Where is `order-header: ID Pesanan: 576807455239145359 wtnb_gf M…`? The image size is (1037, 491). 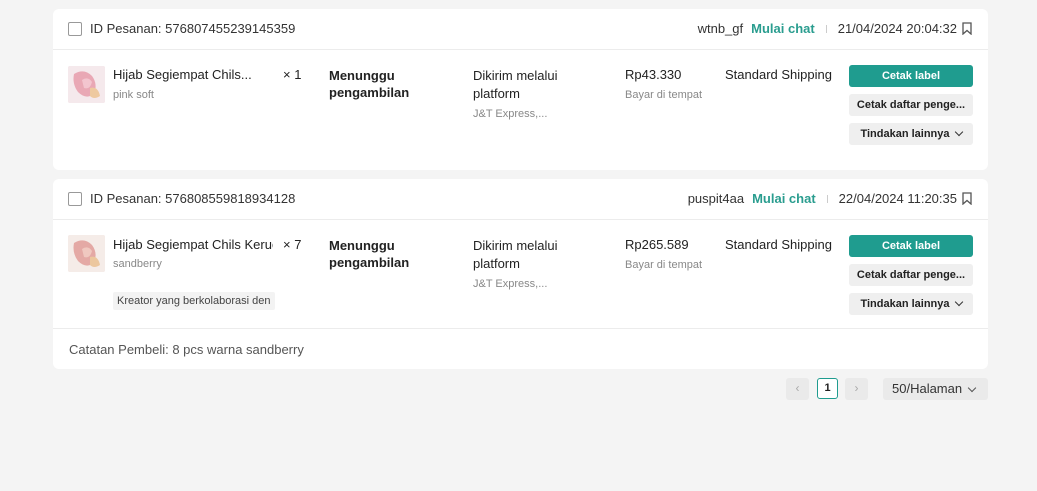 order-header: ID Pesanan: 576807455239145359 wtnb_gf M… is located at coordinates (520, 29).